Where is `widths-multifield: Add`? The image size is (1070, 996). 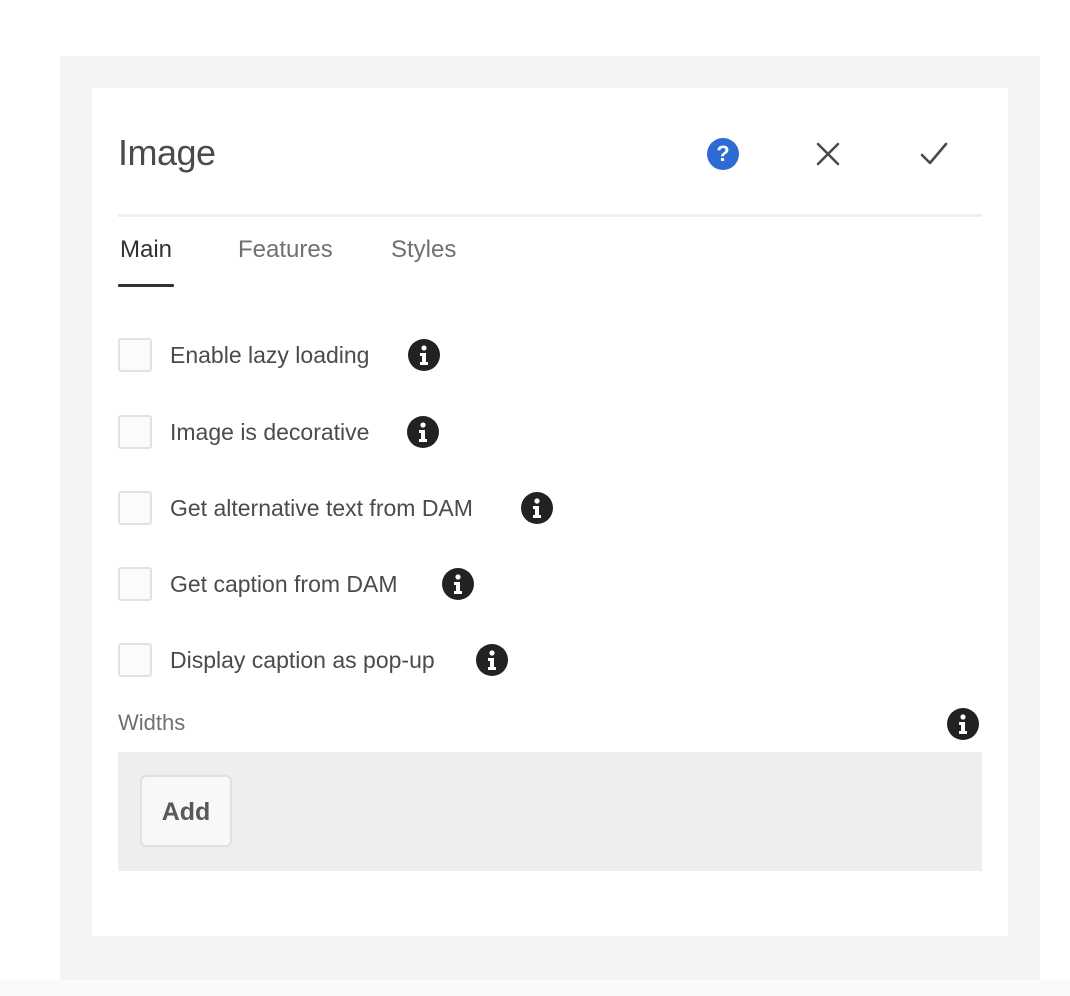
widths-multifield: Add is located at coordinates (550, 811).